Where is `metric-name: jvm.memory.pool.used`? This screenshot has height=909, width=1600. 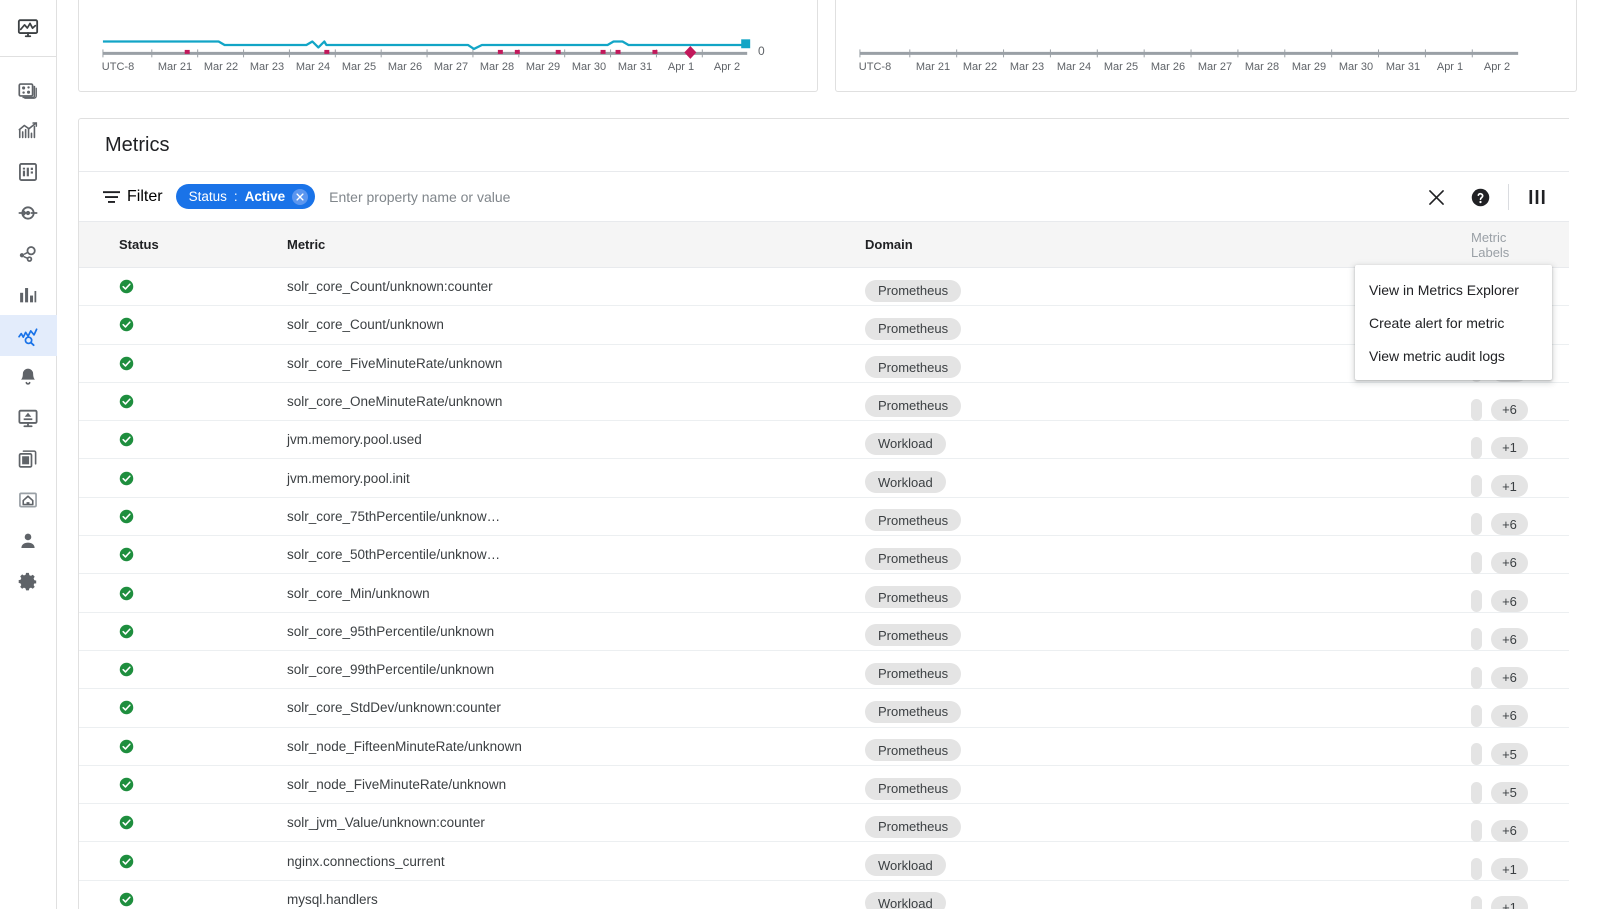 metric-name: jvm.memory.pool.used is located at coordinates (354, 439).